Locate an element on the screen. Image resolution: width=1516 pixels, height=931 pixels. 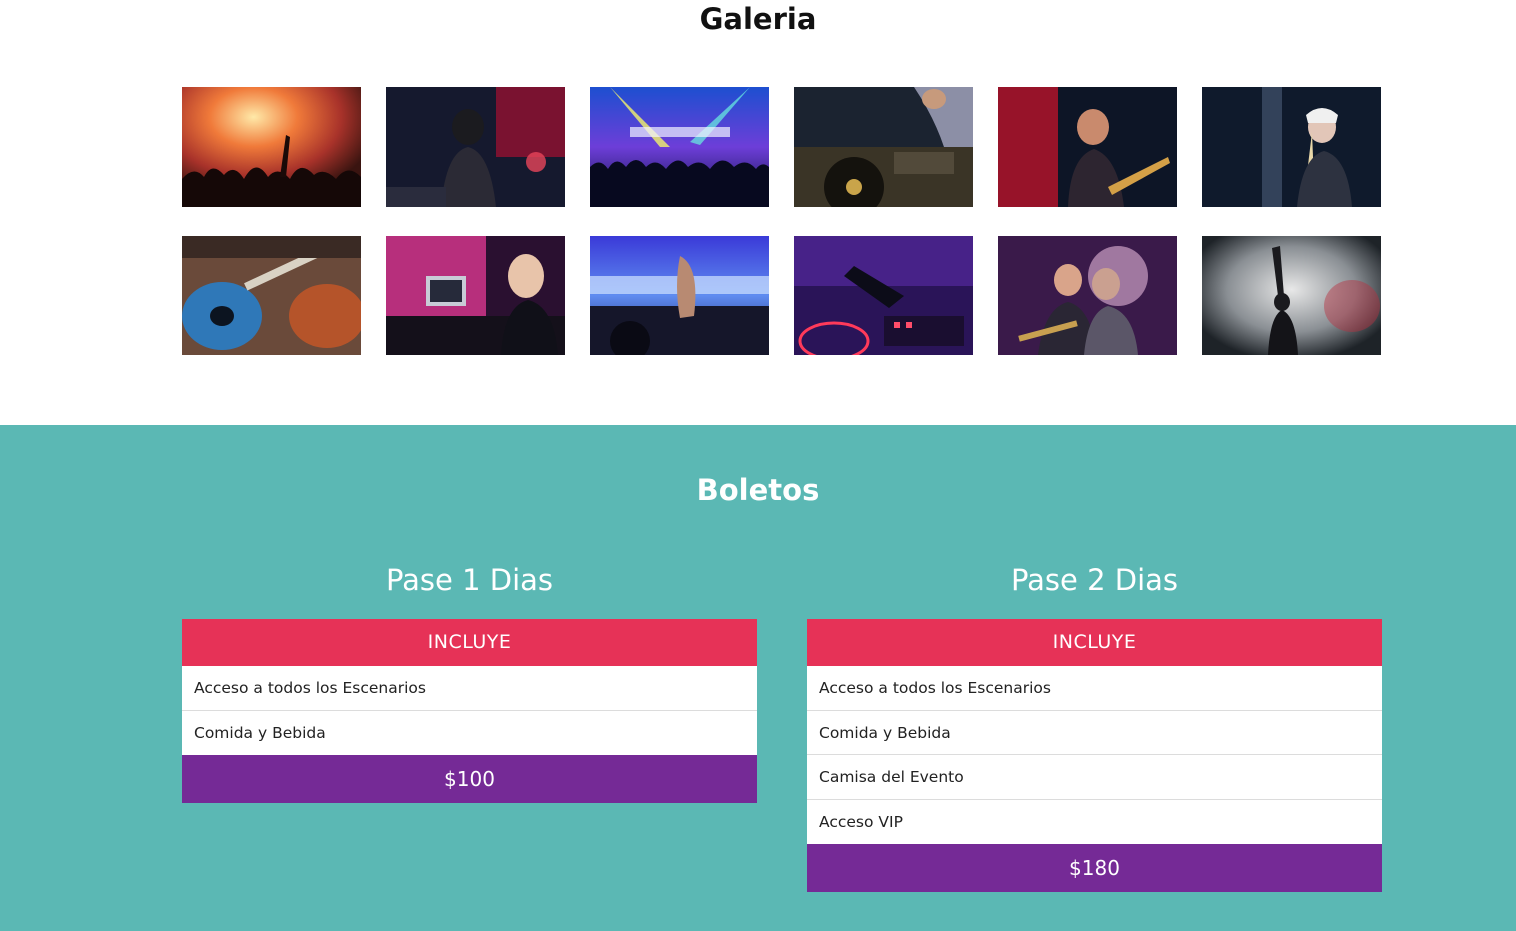
gallery-image-singer-on-stage is located at coordinates (475, 147).